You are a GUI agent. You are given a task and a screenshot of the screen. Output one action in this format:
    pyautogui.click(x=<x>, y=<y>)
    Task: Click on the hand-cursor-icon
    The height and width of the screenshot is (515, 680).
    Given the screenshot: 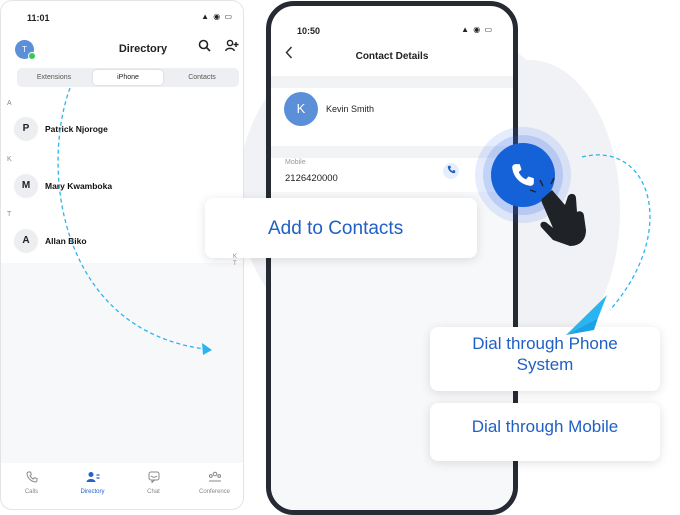 What is the action you would take?
    pyautogui.click(x=557, y=211)
    